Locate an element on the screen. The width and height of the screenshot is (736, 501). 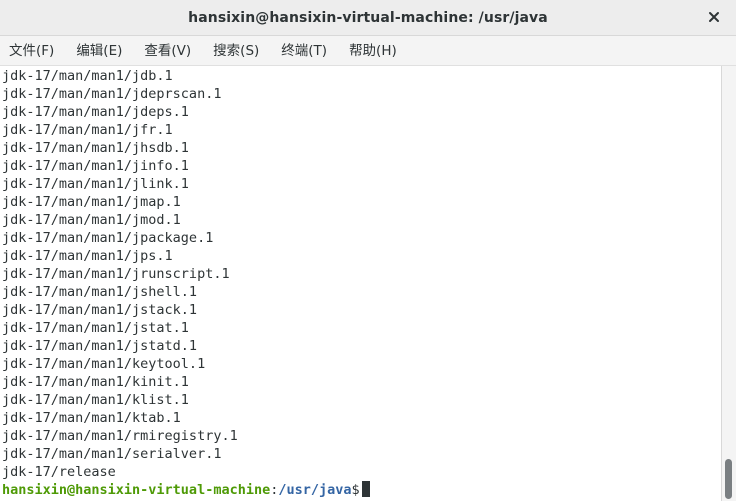
menu-bar: 文件(F) 编辑(E) 查看(V) 搜索(S) 终端(T) 帮助(H) is located at coordinates (368, 51).